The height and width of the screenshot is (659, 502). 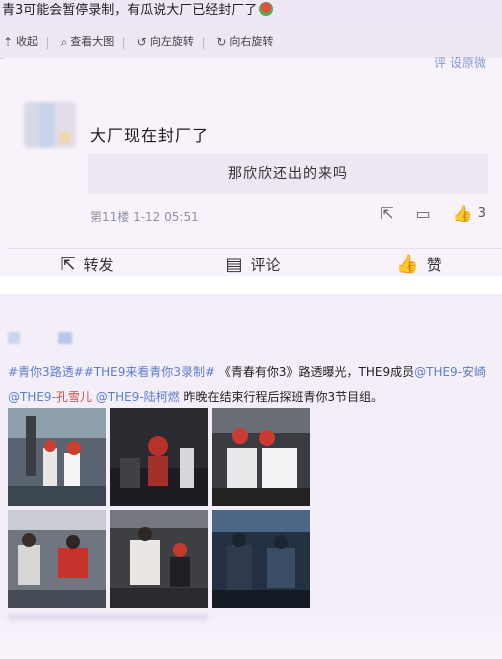 I want to click on like-post-button: 👍 赞, so click(x=419, y=264).